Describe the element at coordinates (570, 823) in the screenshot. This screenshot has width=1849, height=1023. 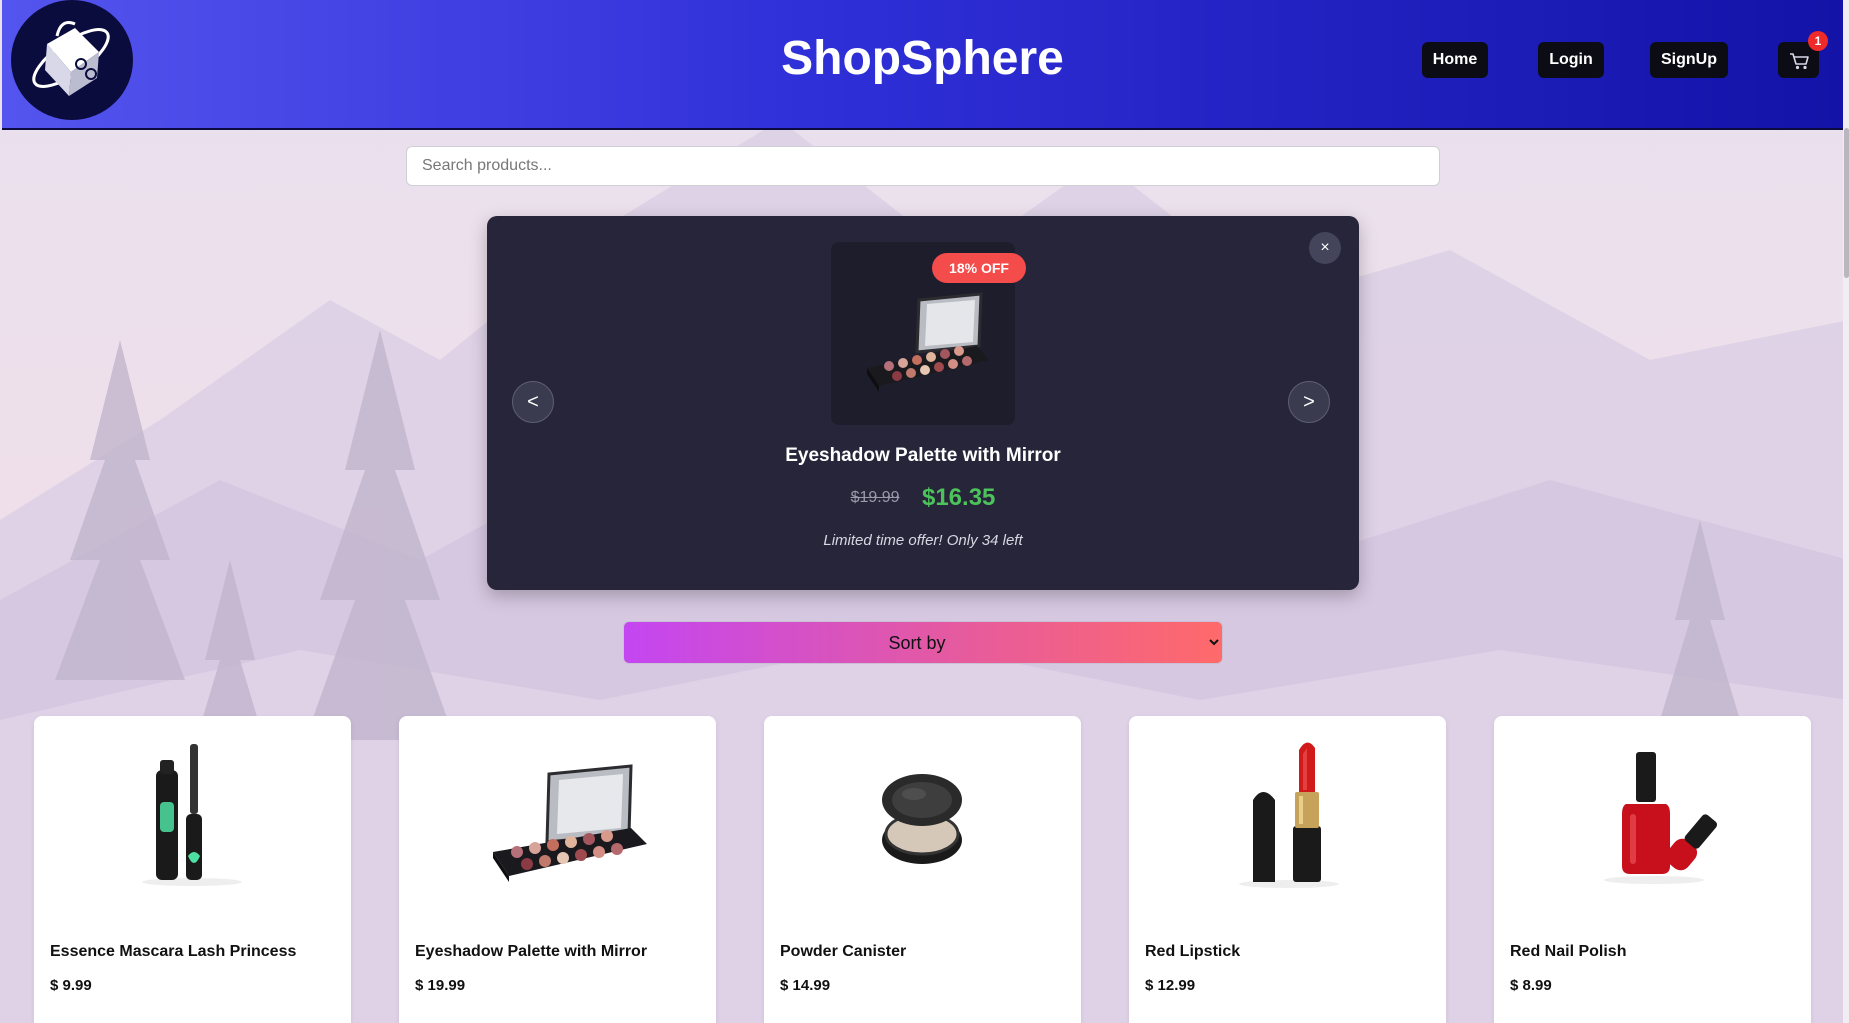
I see `palette-icon` at that location.